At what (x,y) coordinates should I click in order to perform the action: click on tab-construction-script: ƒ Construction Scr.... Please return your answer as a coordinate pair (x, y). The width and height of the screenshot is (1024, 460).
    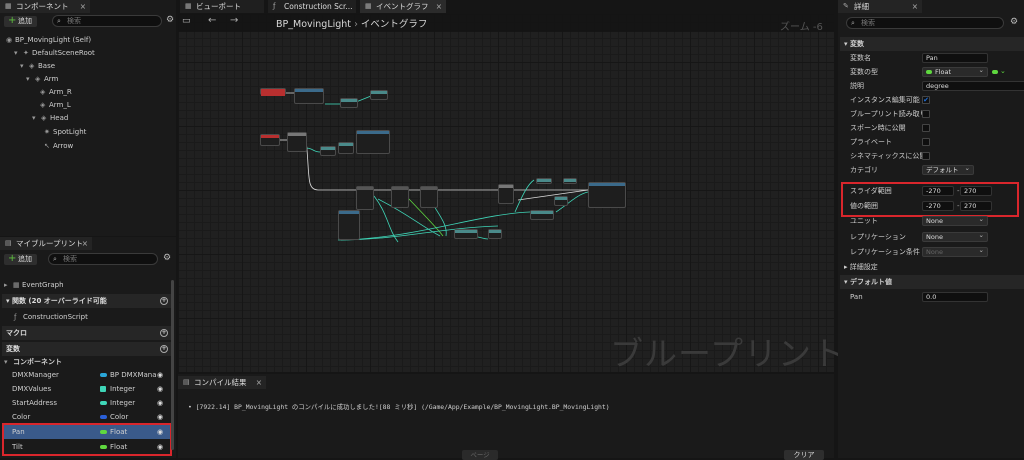
    Looking at the image, I should click on (312, 6).